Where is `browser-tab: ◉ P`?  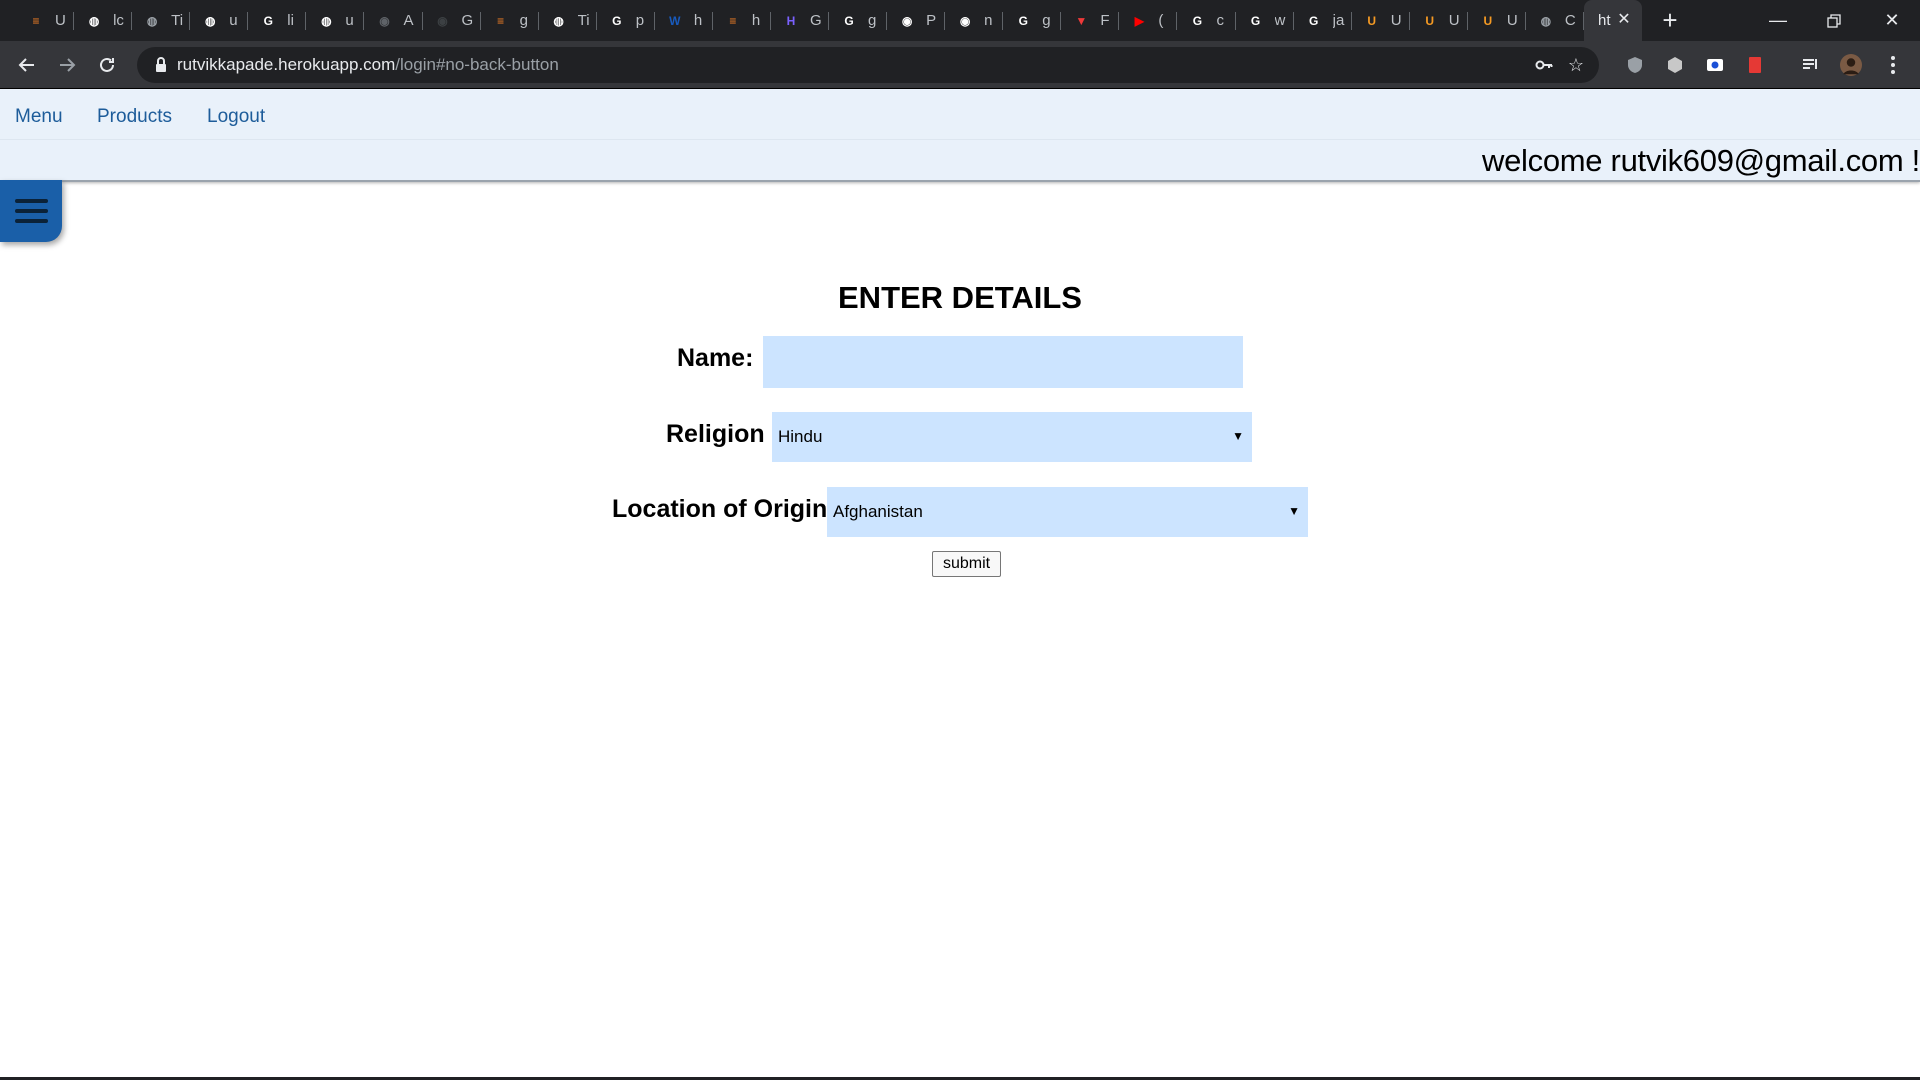
browser-tab: ◉ P is located at coordinates (916, 20).